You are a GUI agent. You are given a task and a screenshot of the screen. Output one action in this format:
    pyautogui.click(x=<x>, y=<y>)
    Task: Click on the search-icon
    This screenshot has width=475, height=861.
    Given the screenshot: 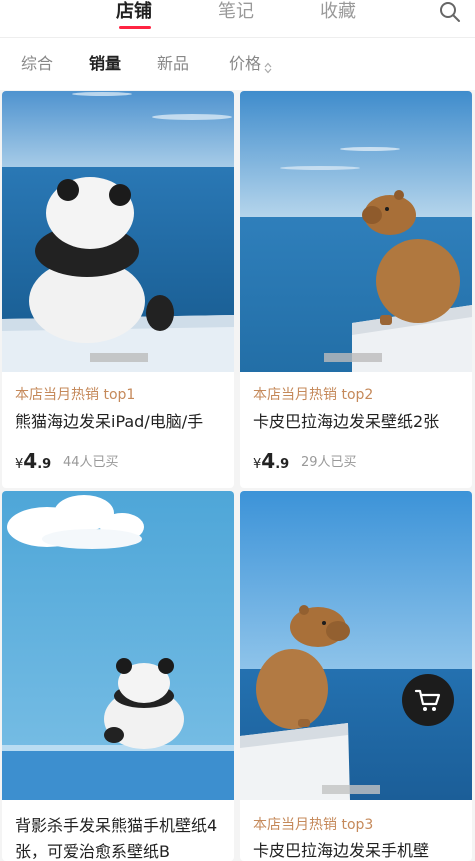 What is the action you would take?
    pyautogui.click(x=450, y=12)
    